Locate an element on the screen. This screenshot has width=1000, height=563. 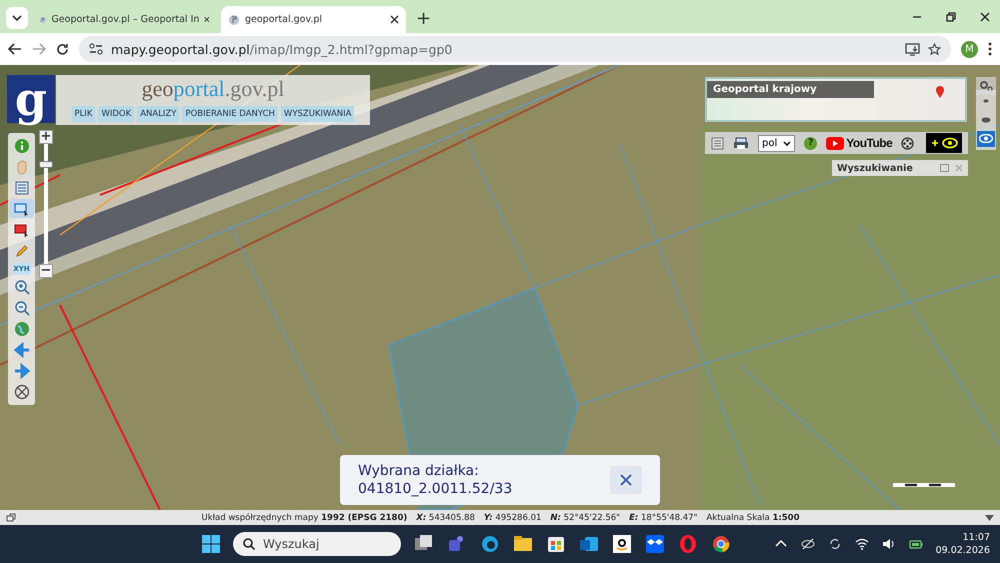
play-icon is located at coordinates (835, 143).